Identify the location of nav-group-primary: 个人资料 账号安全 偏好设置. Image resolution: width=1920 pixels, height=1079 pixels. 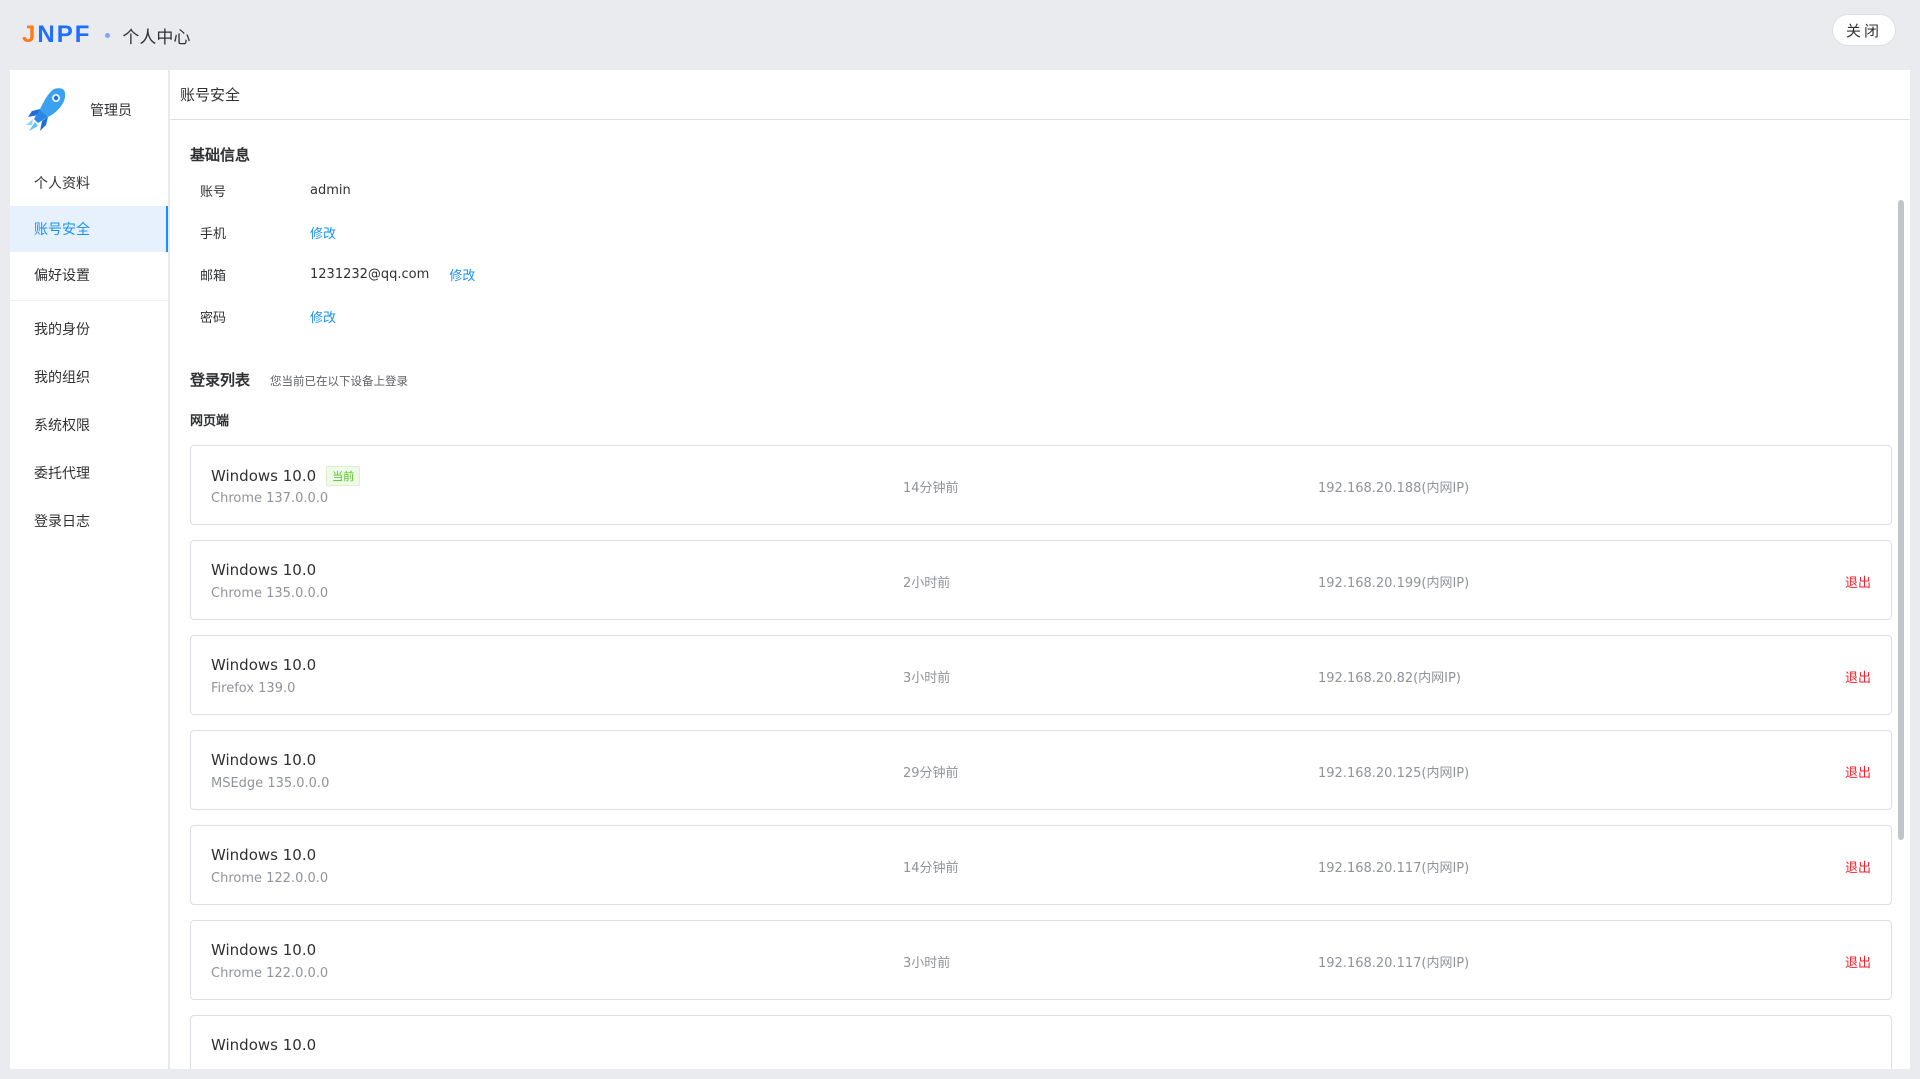
(89, 224).